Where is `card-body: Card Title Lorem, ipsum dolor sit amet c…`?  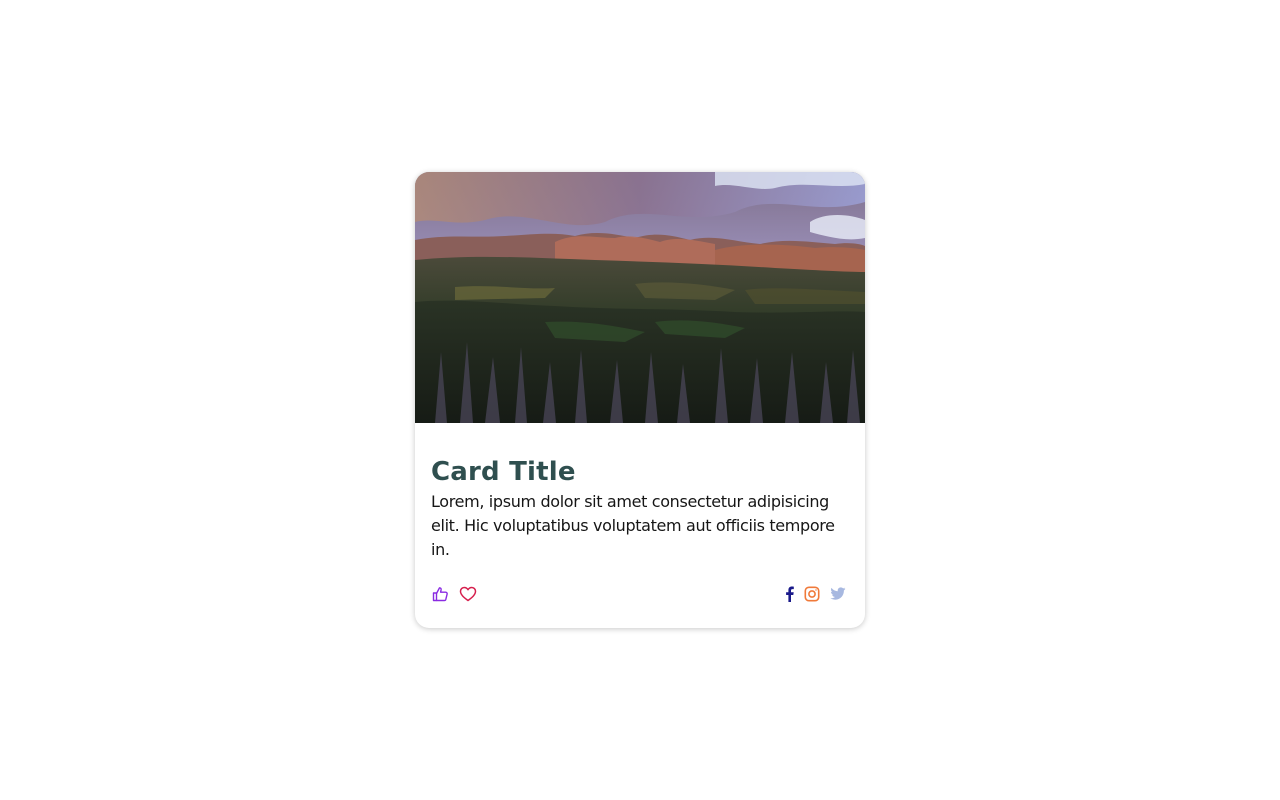
card-body: Card Title Lorem, ipsum dolor sit amet c… is located at coordinates (641, 509).